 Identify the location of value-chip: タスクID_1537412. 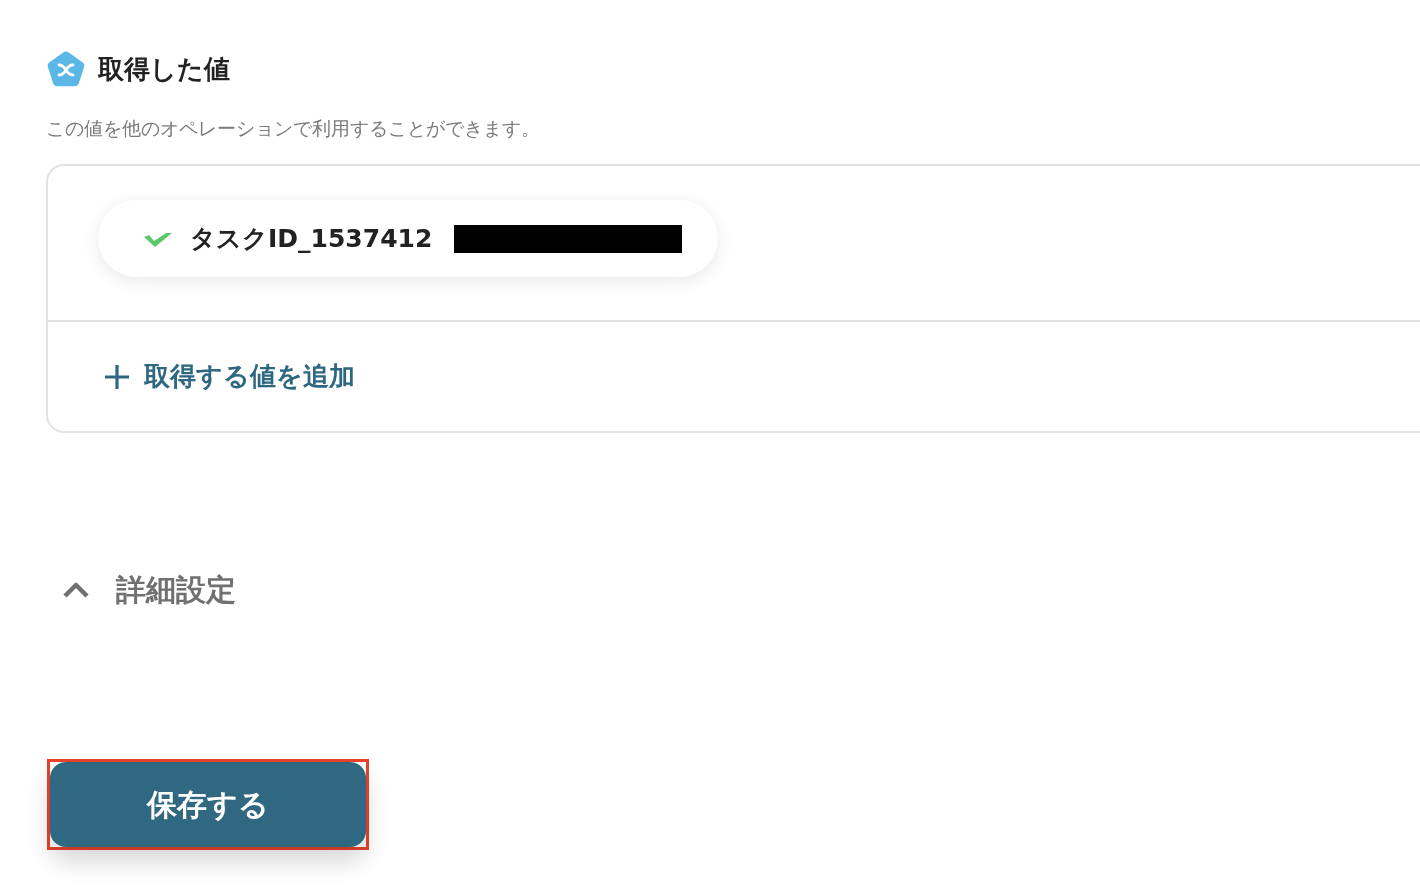
(408, 238).